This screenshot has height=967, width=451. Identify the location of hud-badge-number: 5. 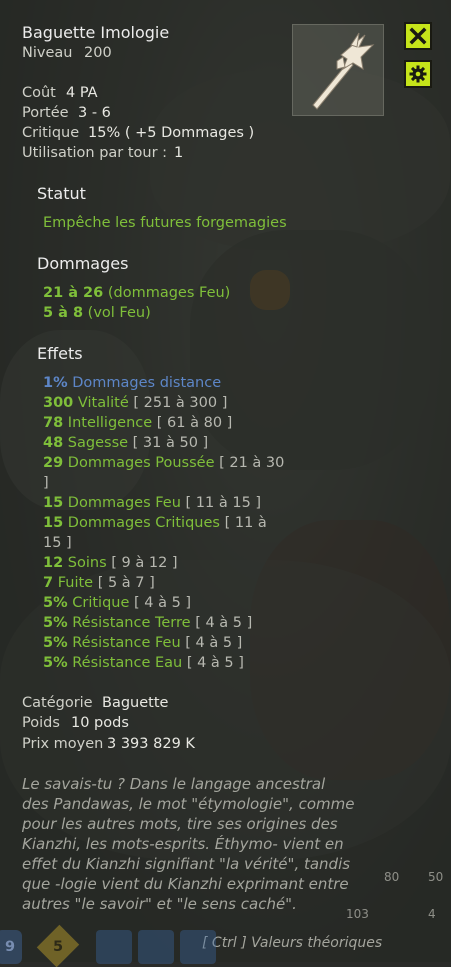
(58, 947).